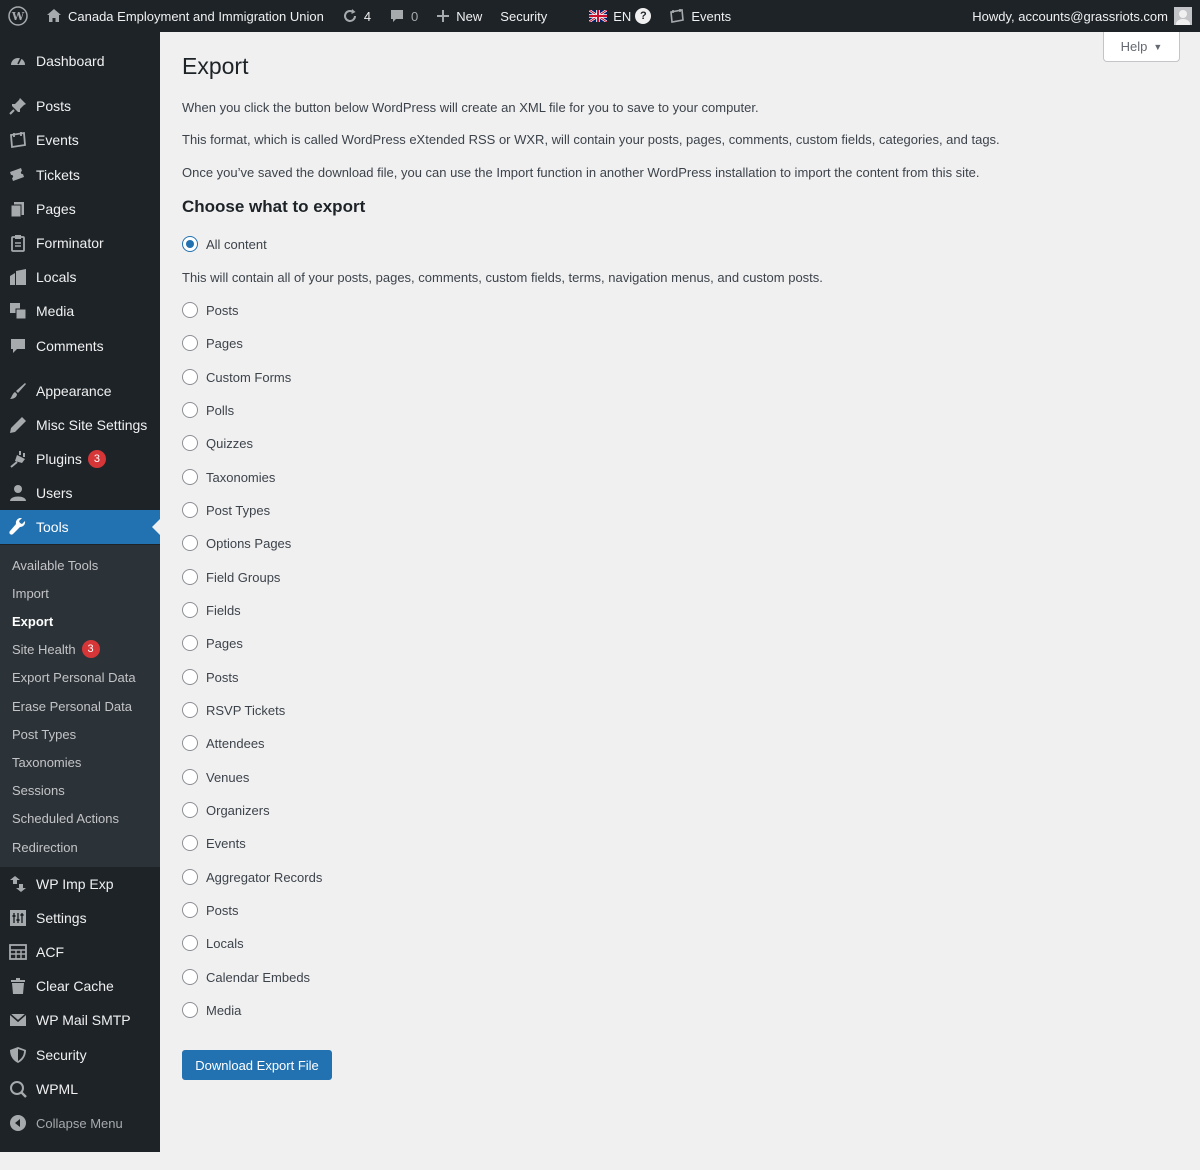 Image resolution: width=1200 pixels, height=1170 pixels. What do you see at coordinates (80, 243) in the screenshot?
I see `sidebar-item-forminator: Forminator` at bounding box center [80, 243].